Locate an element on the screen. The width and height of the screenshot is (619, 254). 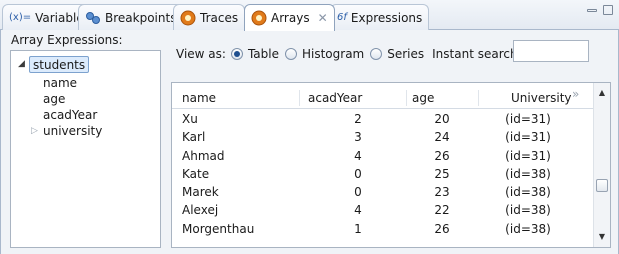
cell-age: 20 is located at coordinates (442, 119).